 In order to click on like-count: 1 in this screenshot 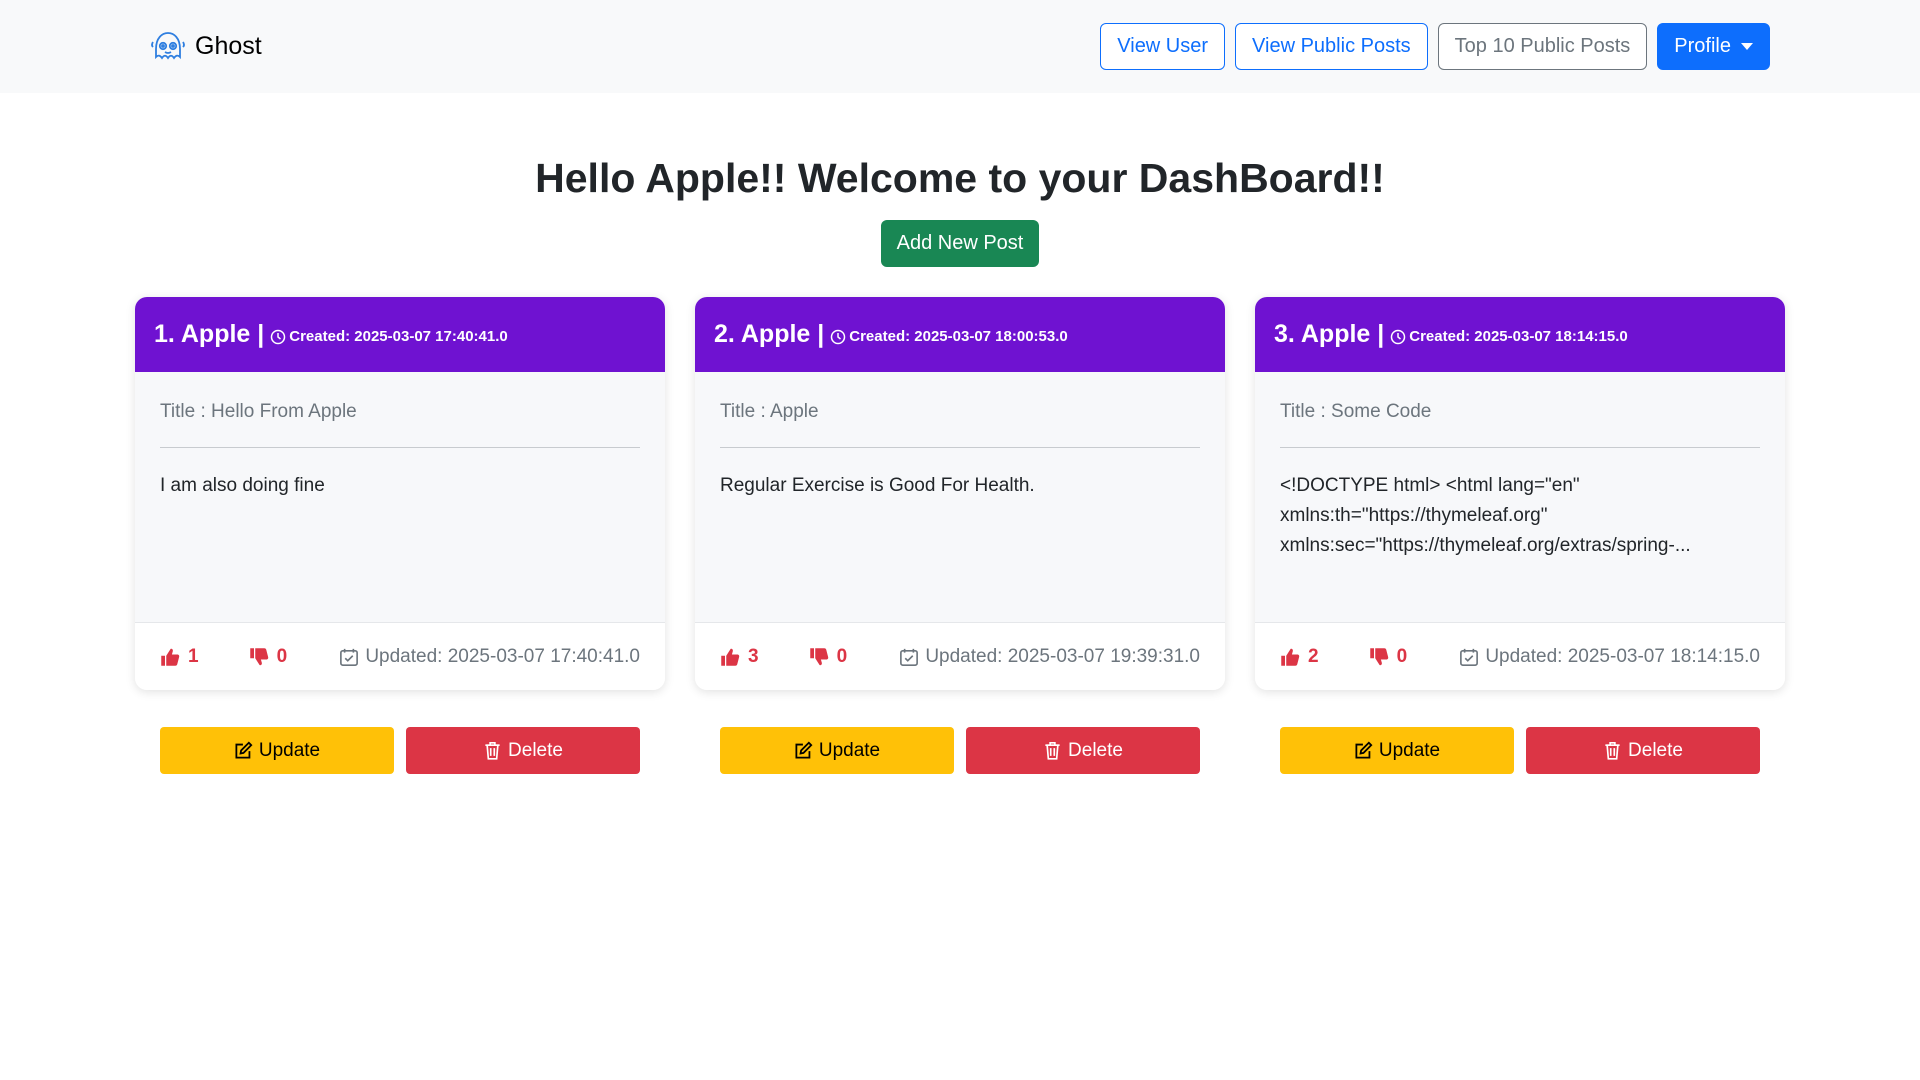, I will do `click(193, 656)`.